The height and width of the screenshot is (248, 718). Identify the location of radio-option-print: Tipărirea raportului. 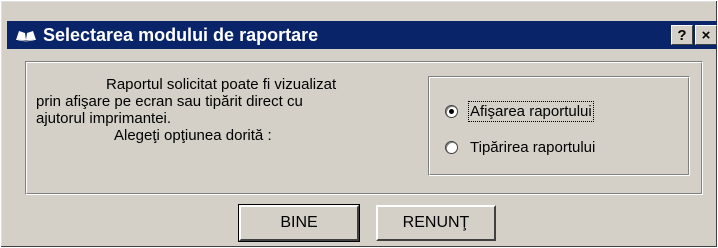
(520, 147).